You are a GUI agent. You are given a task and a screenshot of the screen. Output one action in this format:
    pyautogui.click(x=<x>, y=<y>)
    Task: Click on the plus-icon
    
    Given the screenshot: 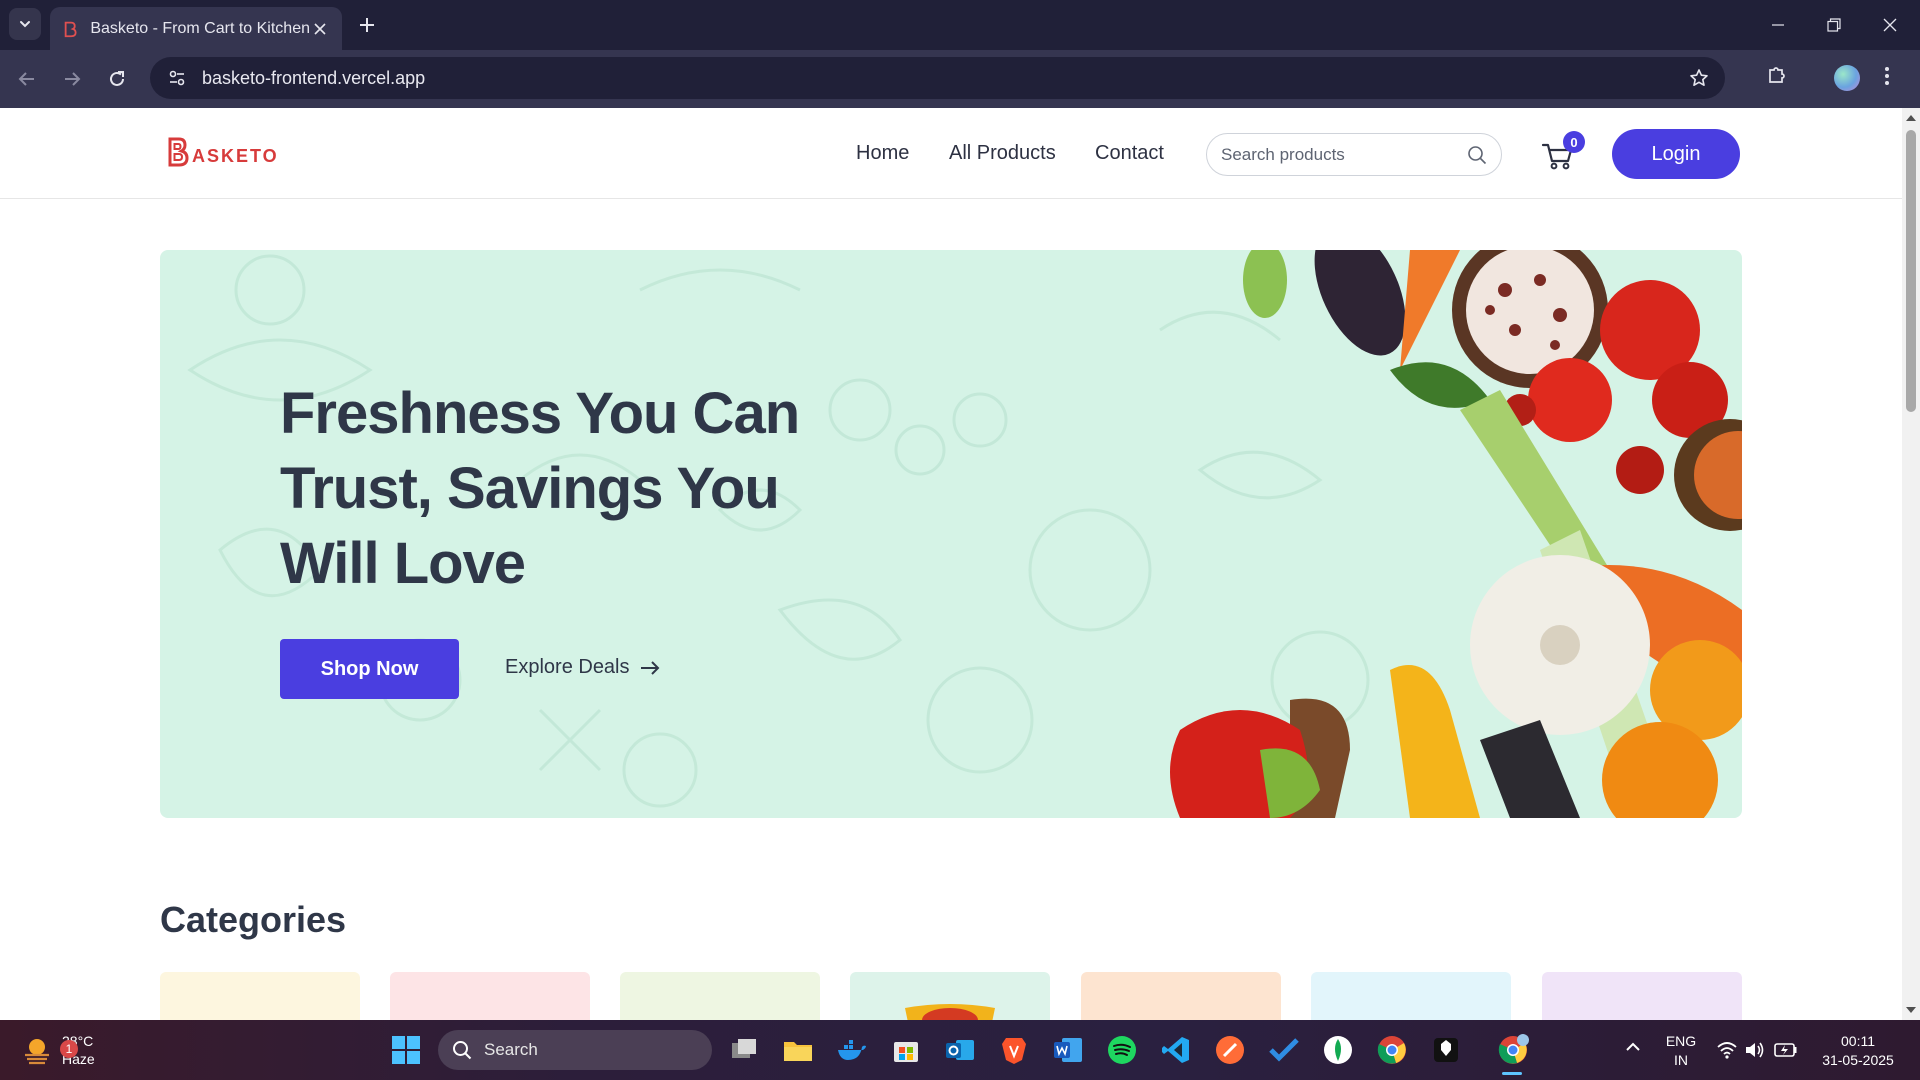 What is the action you would take?
    pyautogui.click(x=367, y=25)
    